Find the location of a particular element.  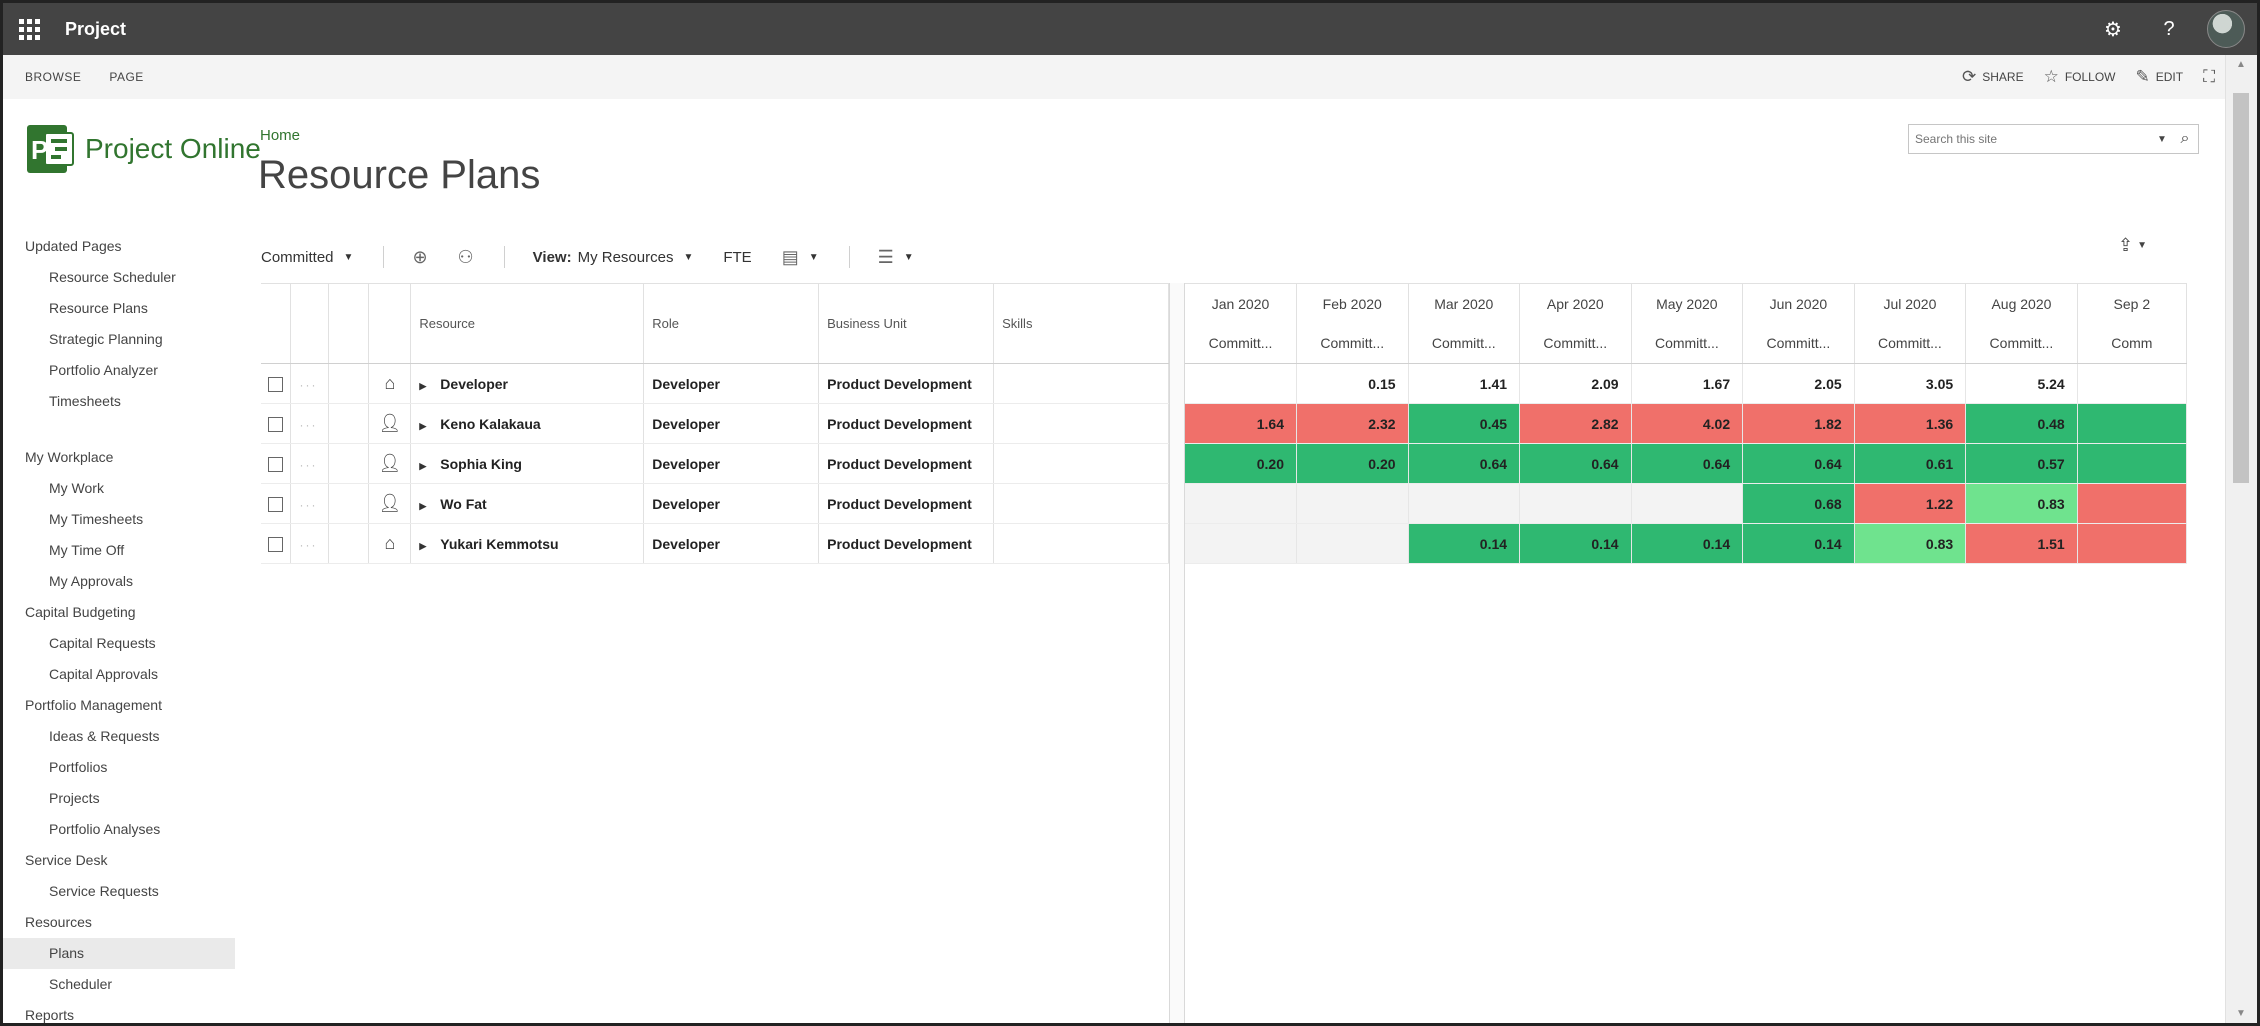

nav-item-strategic-planning: Strategic Planning is located at coordinates (119, 339).